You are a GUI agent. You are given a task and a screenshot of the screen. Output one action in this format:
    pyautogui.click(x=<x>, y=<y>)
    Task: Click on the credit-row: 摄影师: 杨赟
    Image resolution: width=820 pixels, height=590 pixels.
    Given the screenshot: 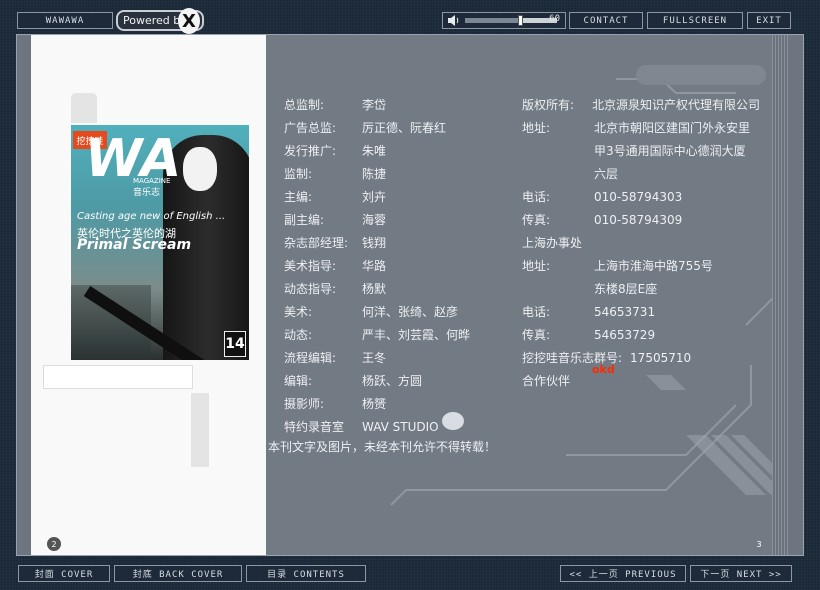 What is the action you would take?
    pyautogui.click(x=377, y=404)
    